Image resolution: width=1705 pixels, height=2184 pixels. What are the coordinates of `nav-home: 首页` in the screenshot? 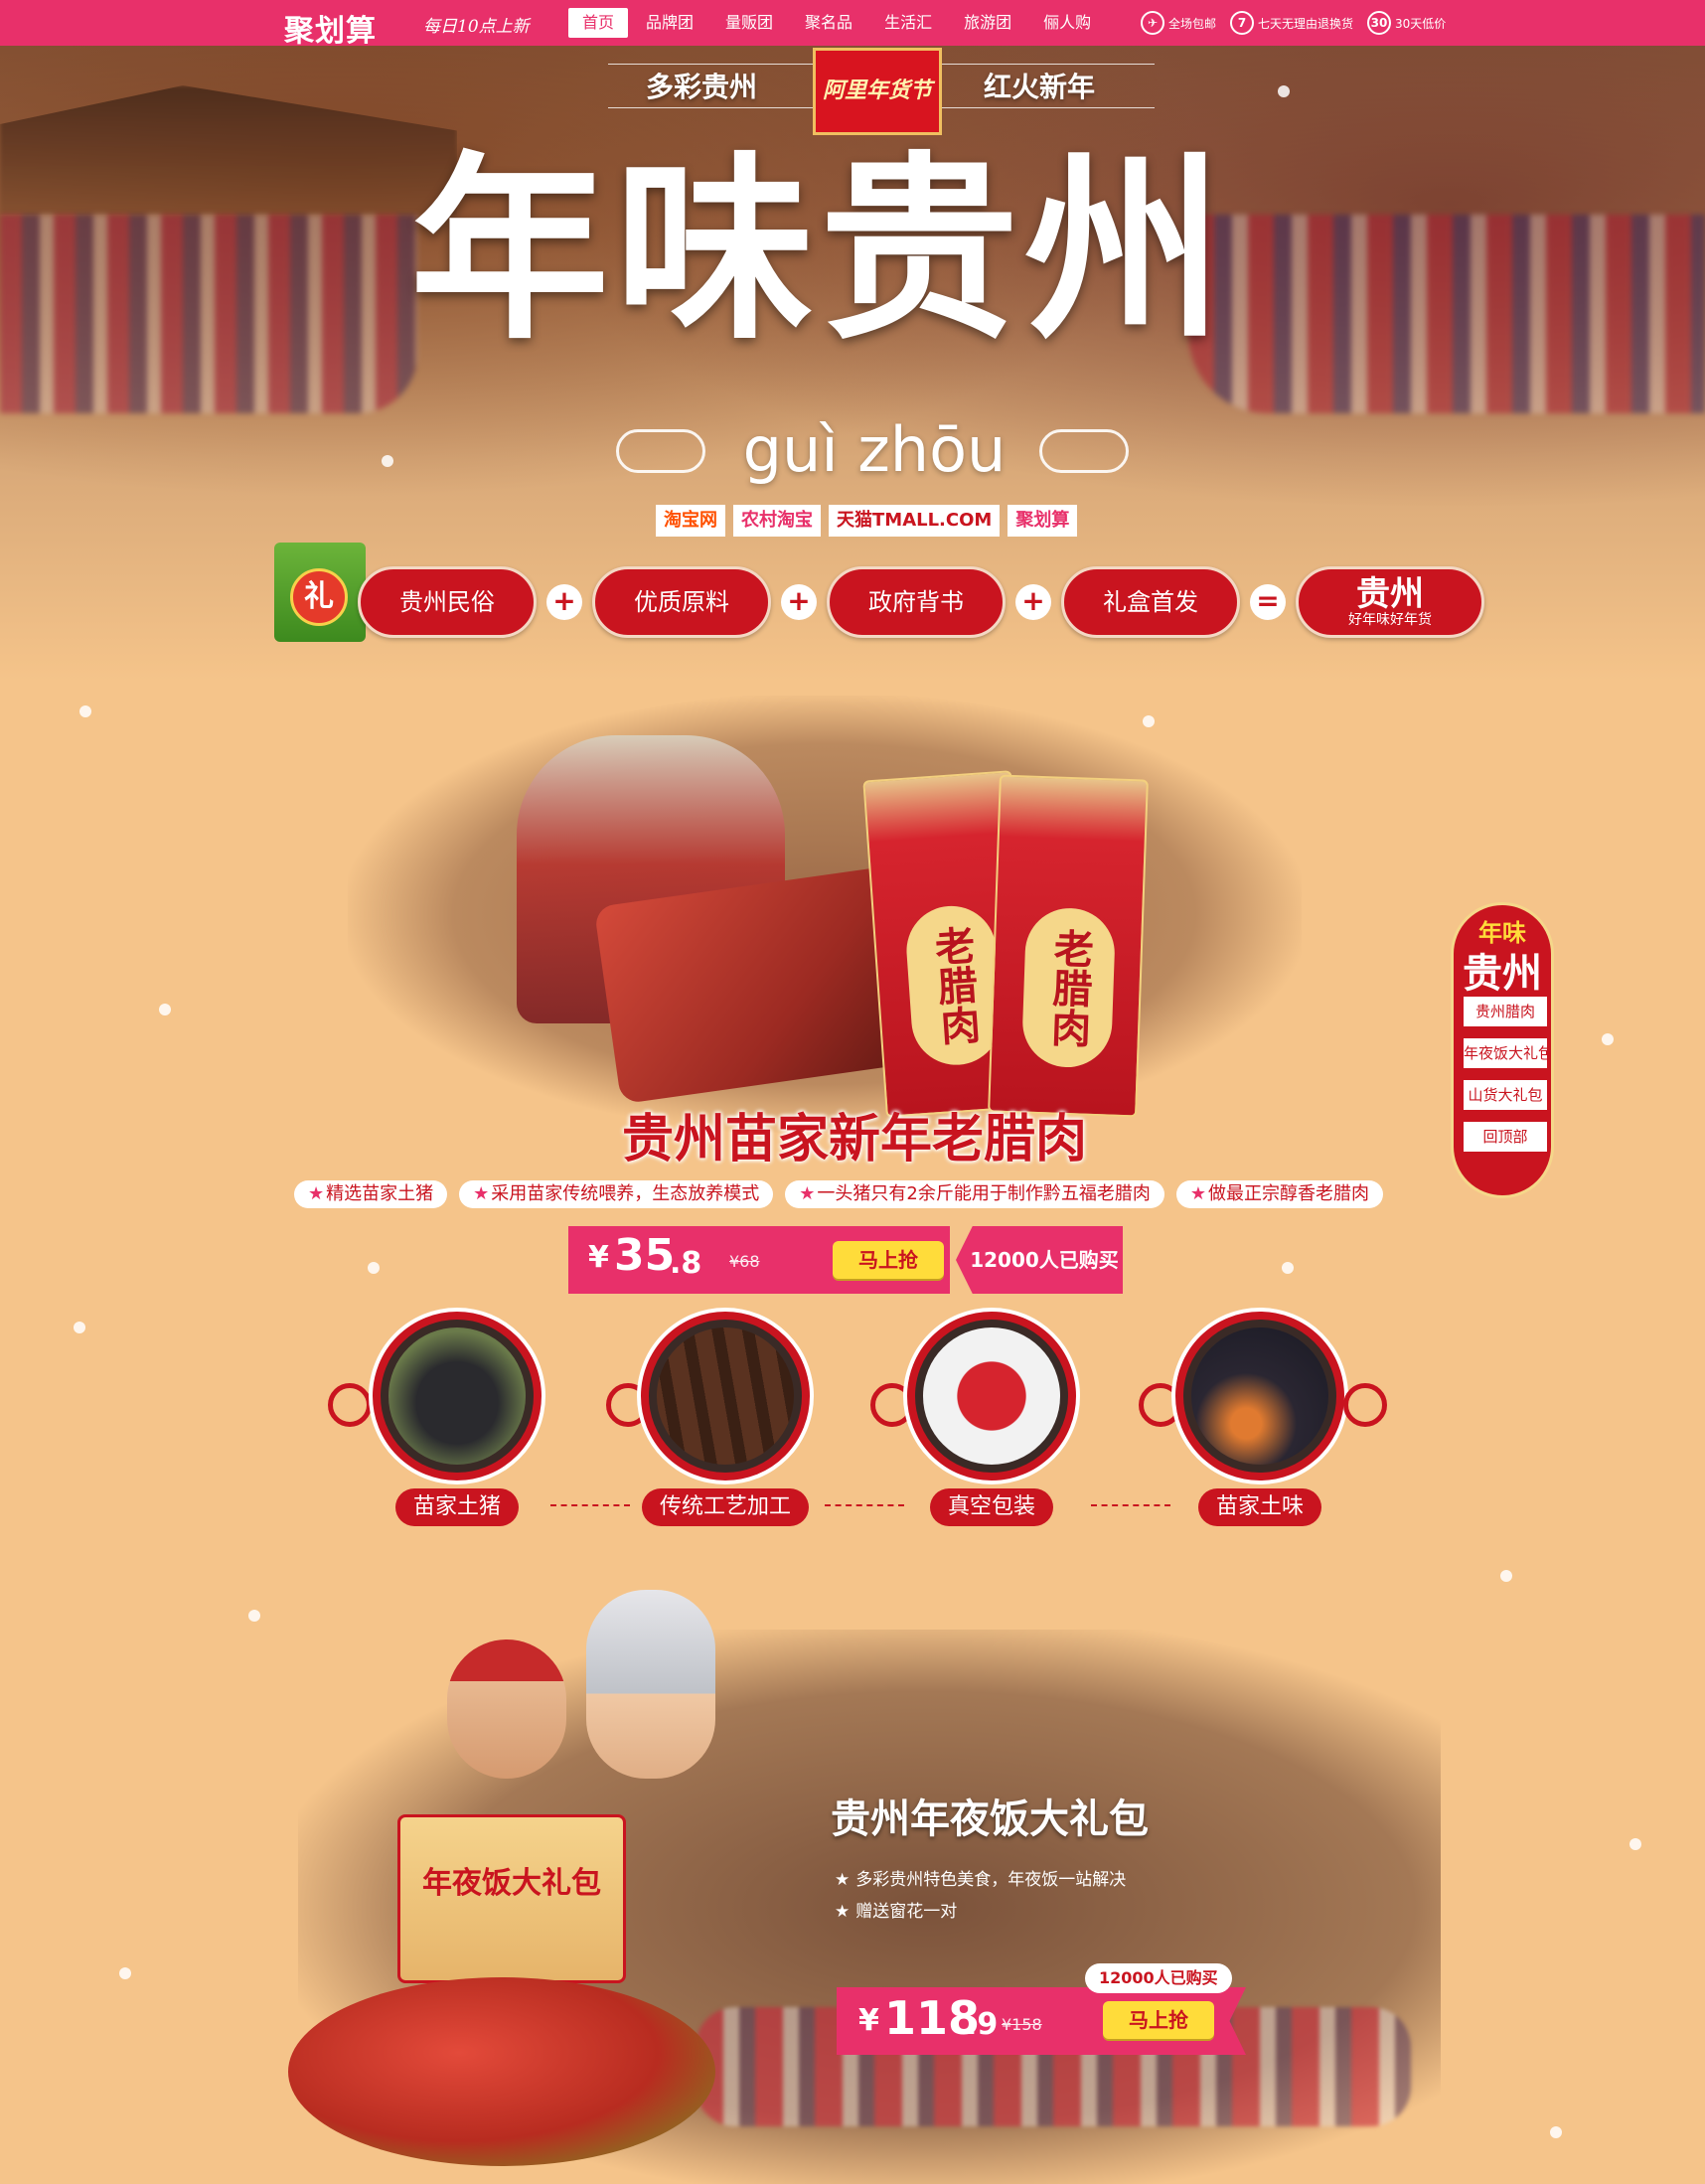 It's located at (598, 23).